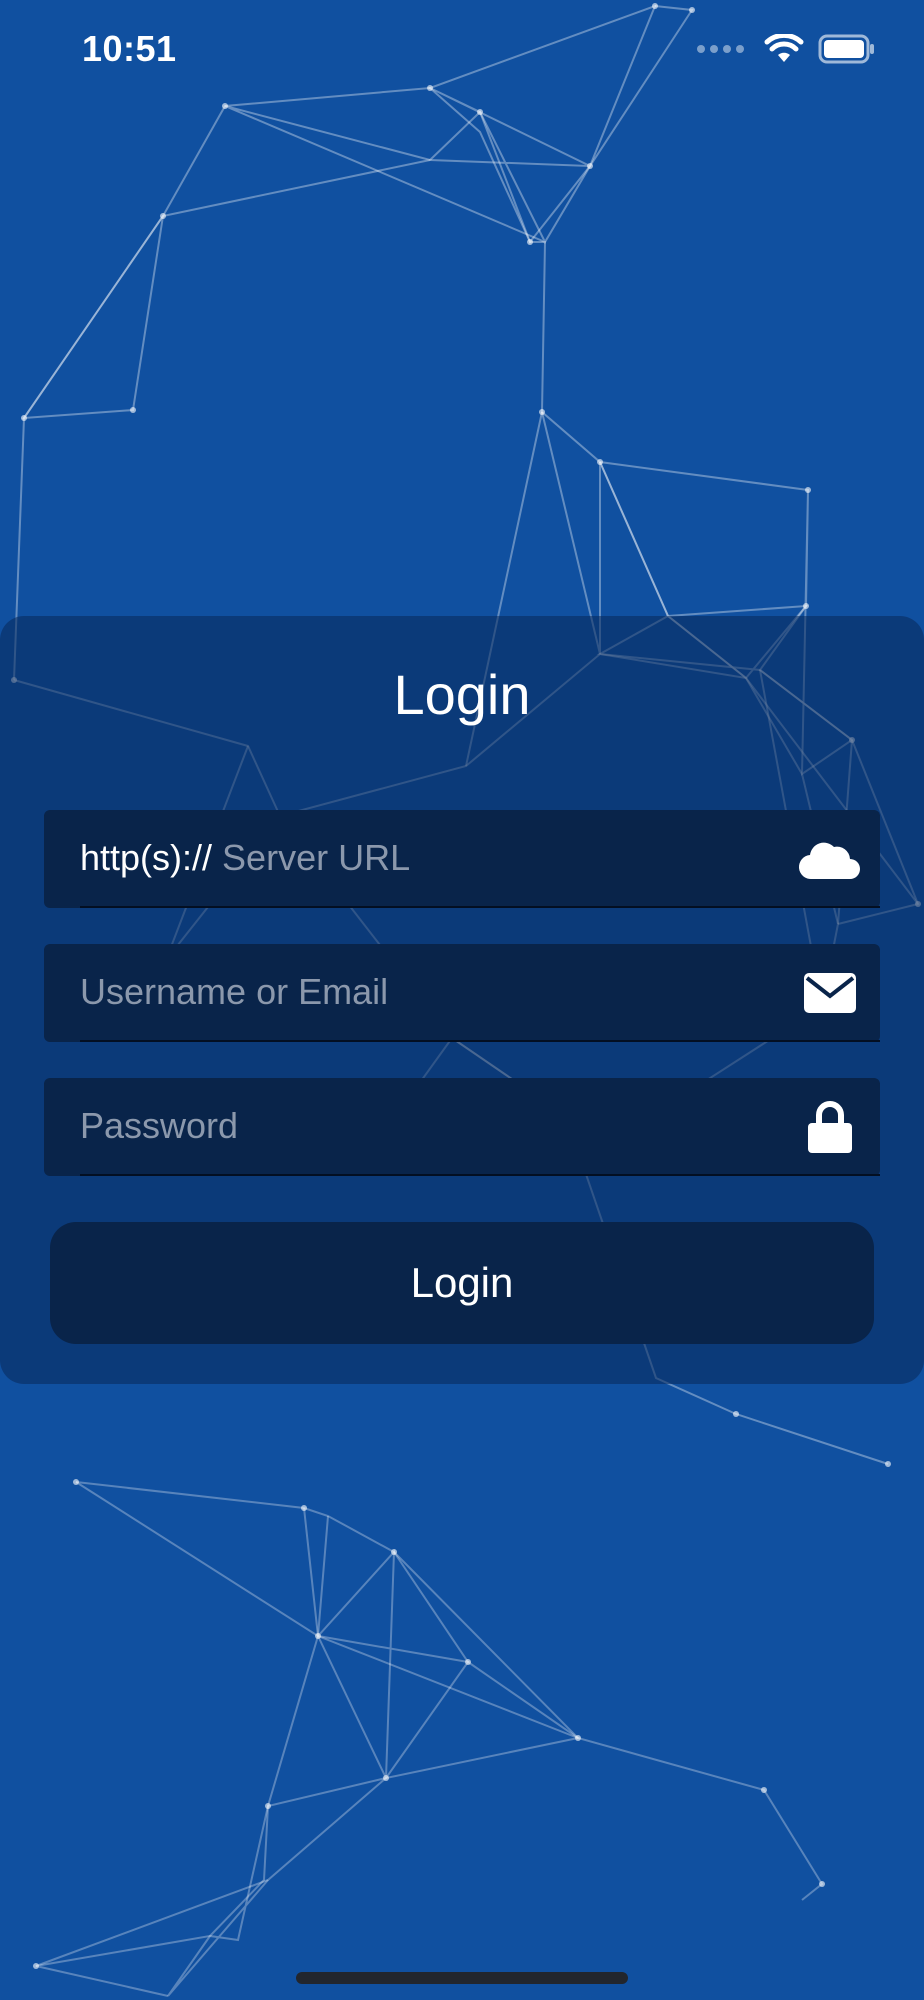 The width and height of the screenshot is (924, 2000). I want to click on cellular-signal-icon, so click(720, 49).